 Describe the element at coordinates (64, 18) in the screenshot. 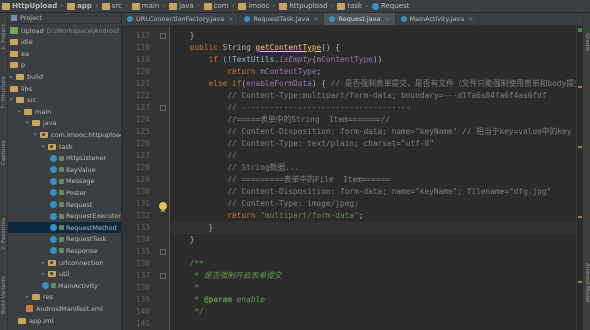

I see `project-panel-header: Project` at that location.